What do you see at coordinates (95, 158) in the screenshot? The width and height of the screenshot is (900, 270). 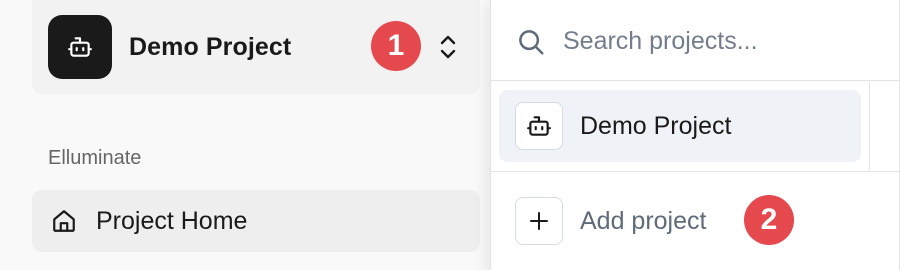 I see `section-label: Elluminate` at bounding box center [95, 158].